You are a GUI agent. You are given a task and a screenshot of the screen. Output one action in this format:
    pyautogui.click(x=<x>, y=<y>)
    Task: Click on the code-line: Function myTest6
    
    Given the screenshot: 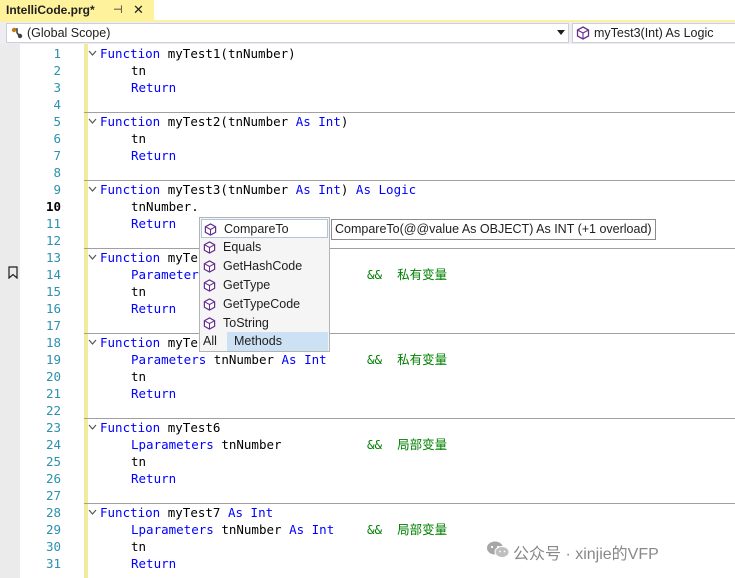 What is the action you would take?
    pyautogui.click(x=160, y=427)
    